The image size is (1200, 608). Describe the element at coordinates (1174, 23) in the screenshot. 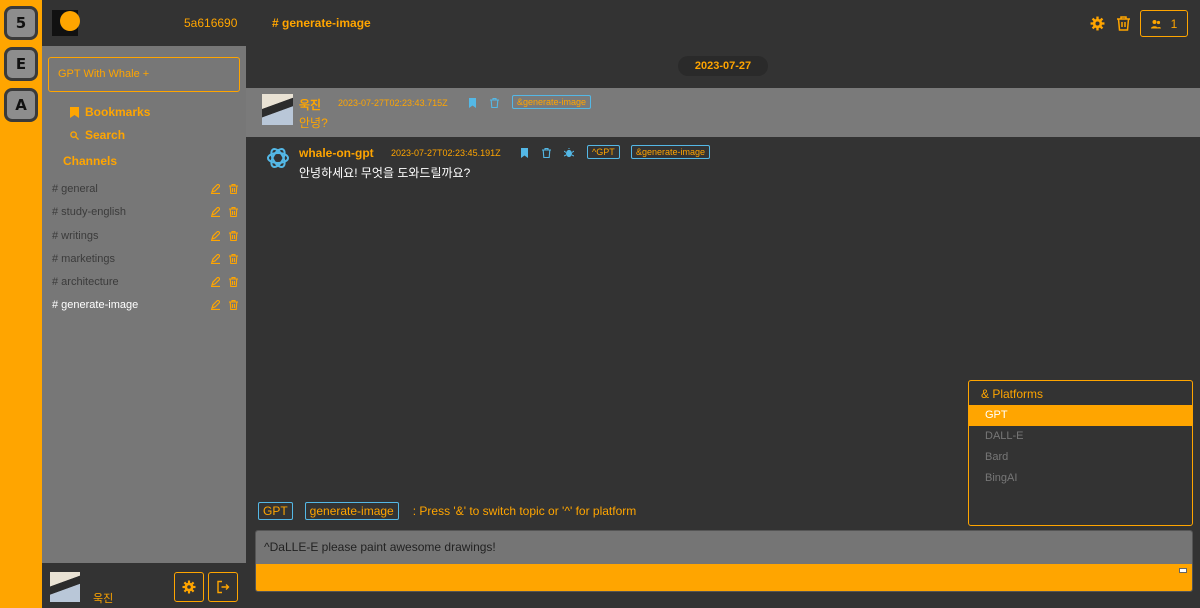

I see `member-count: 1` at that location.